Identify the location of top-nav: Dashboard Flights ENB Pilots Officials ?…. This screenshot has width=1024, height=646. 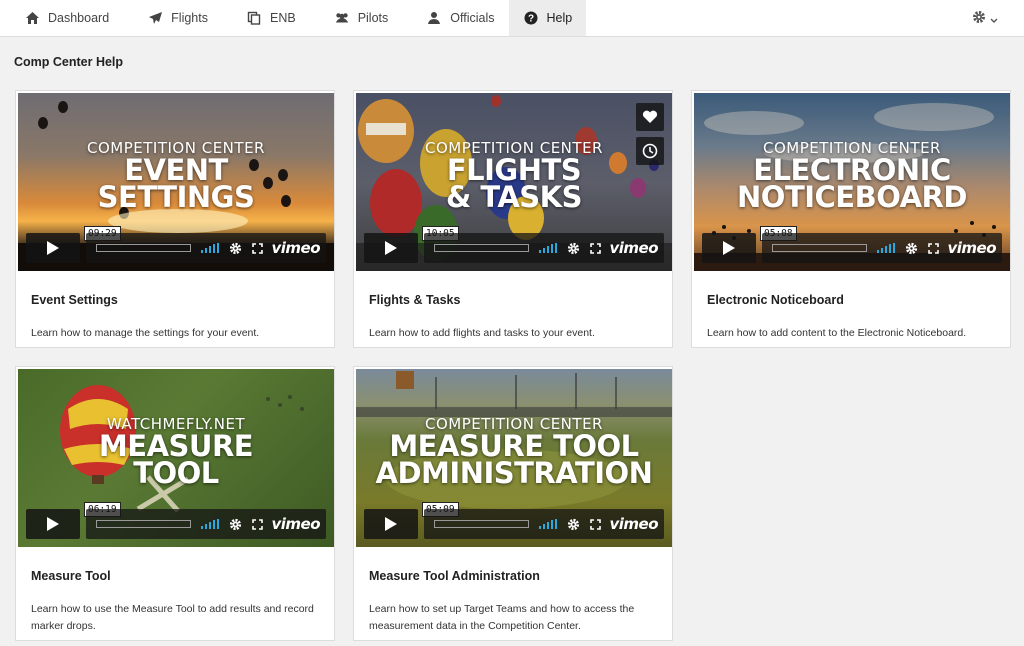
(512, 18).